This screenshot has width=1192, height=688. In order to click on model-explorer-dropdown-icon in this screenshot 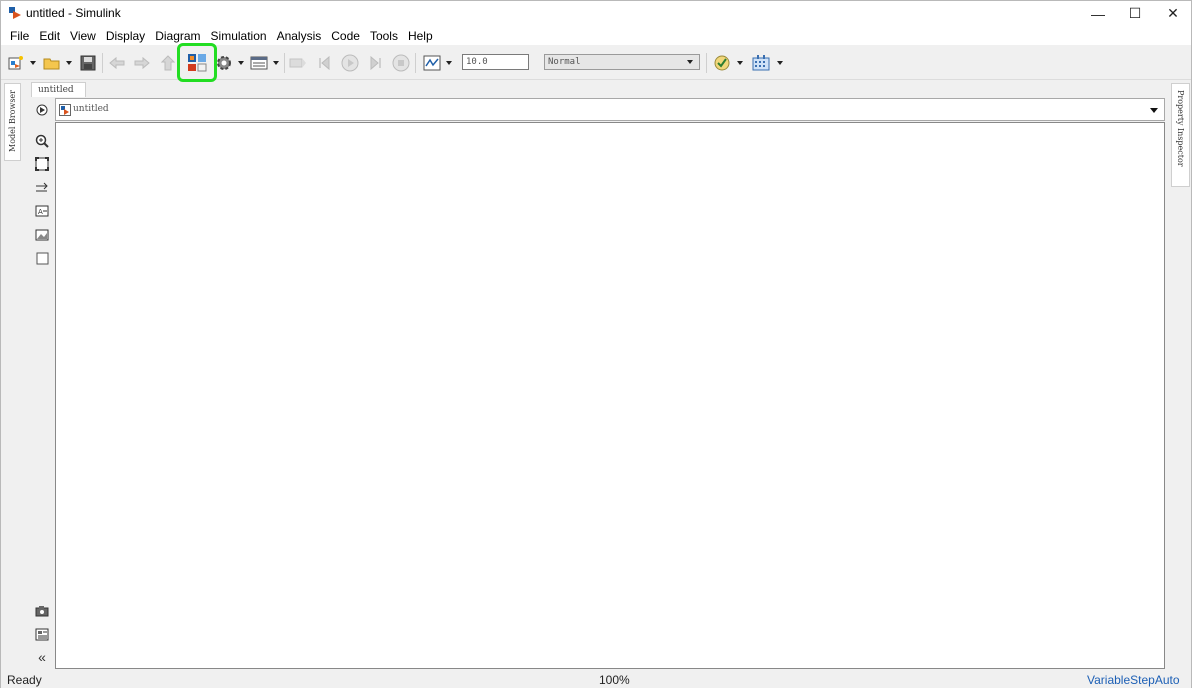, I will do `click(276, 63)`.